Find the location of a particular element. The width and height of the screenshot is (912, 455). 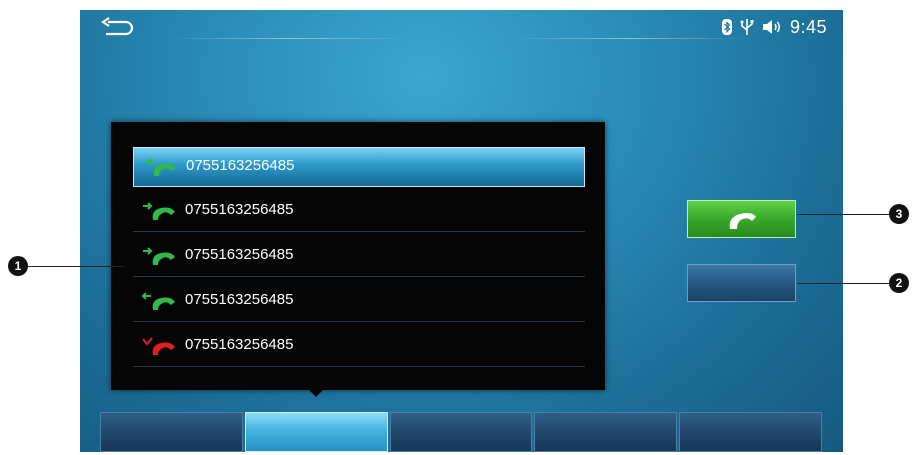

volume-icon is located at coordinates (771, 27).